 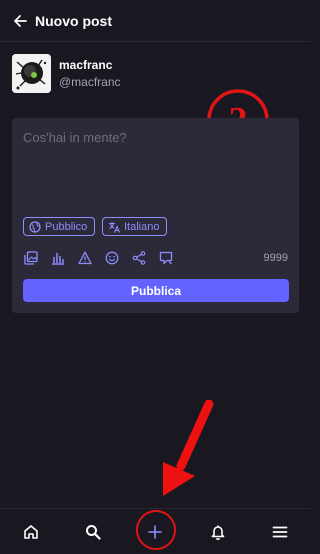 I want to click on language-label: Italiano, so click(x=142, y=226).